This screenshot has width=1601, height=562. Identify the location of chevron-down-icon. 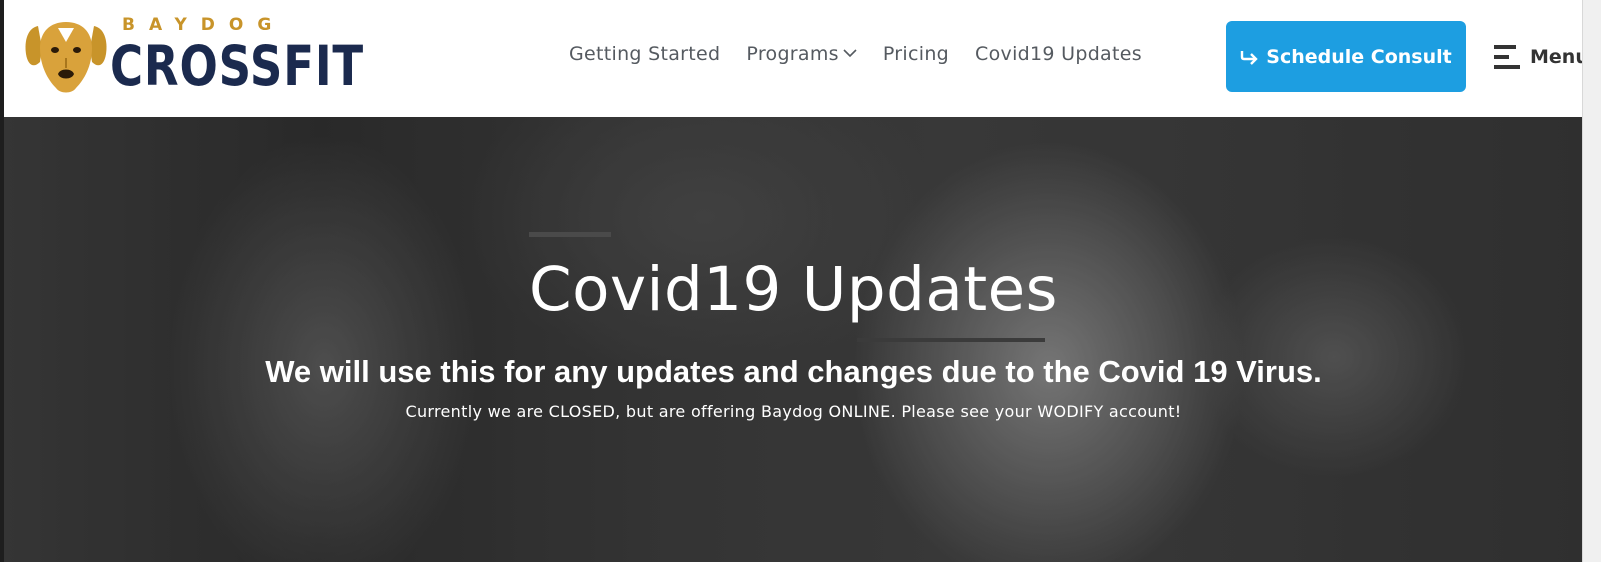
(850, 53).